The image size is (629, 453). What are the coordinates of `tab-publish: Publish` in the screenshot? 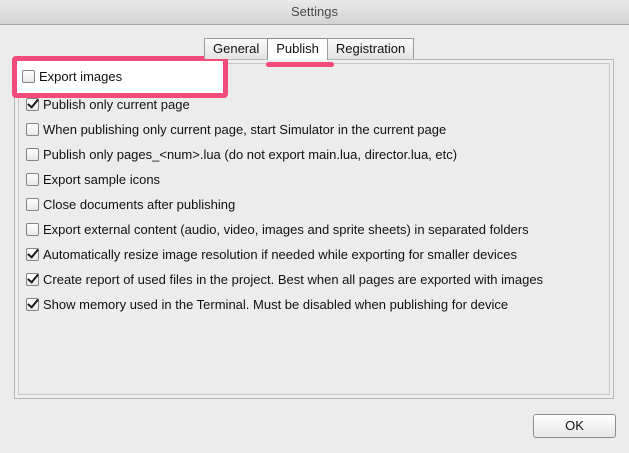 It's located at (297, 49).